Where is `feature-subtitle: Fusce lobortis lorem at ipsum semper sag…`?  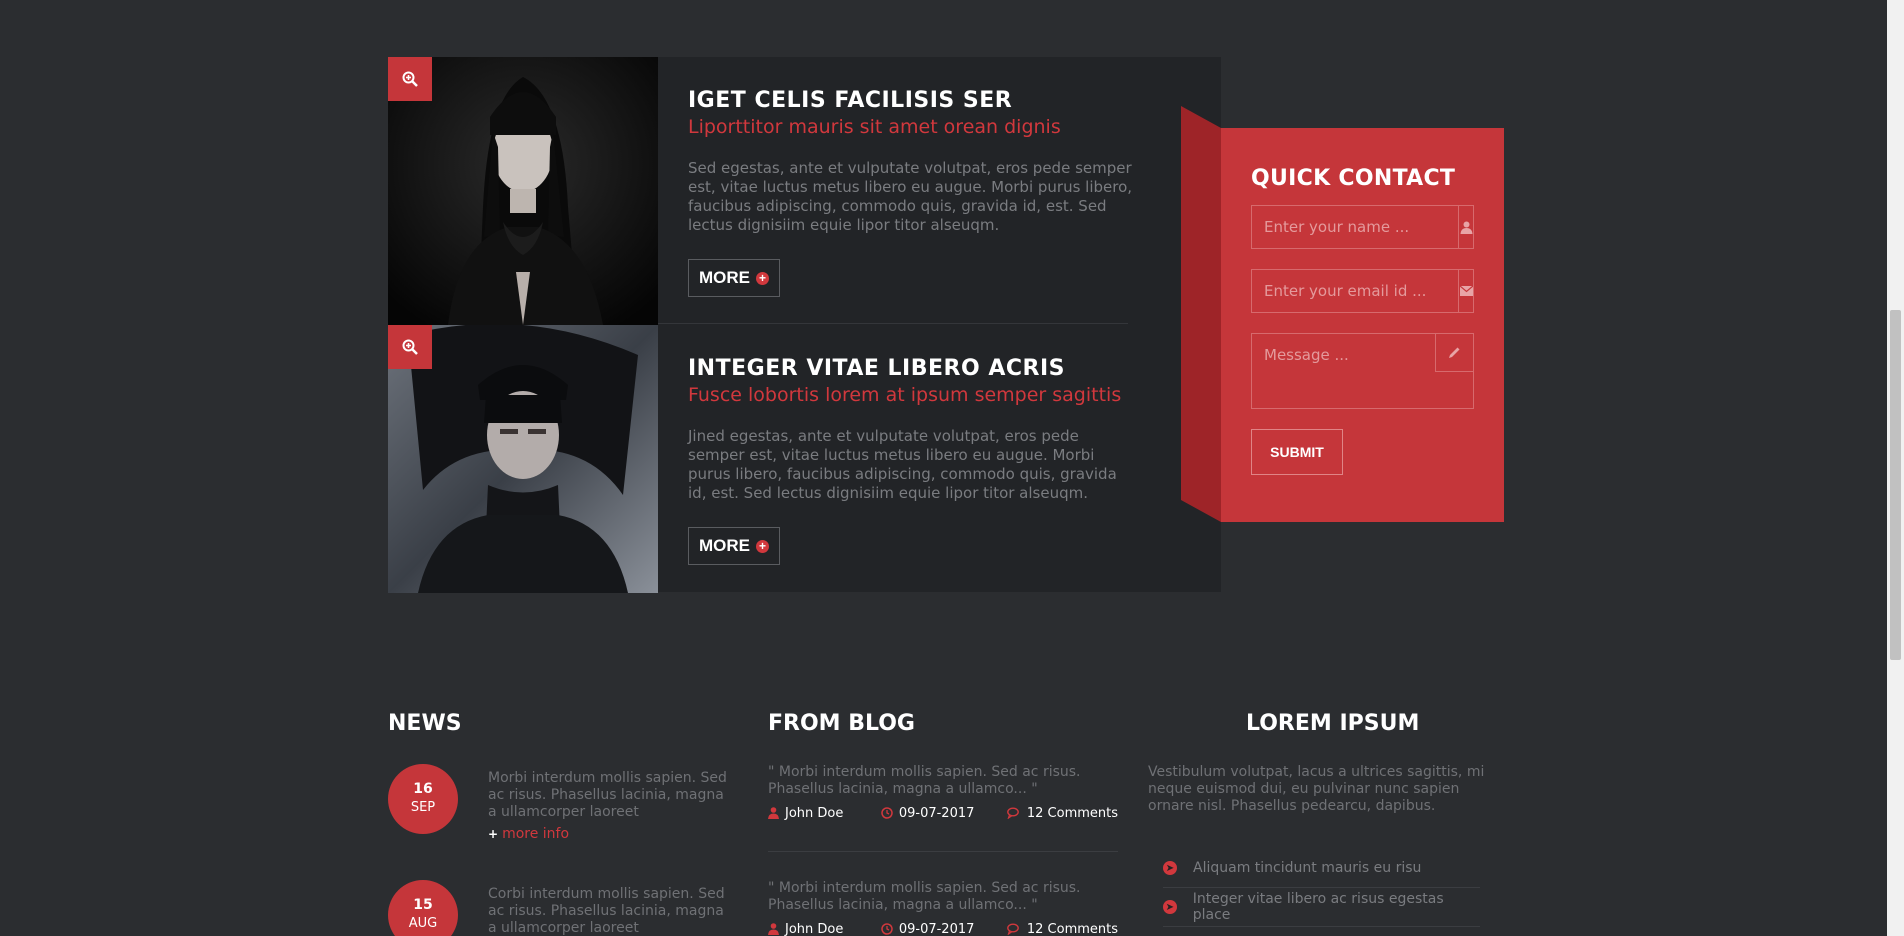
feature-subtitle: Fusce lobortis lorem at ipsum semper sag… is located at coordinates (905, 395).